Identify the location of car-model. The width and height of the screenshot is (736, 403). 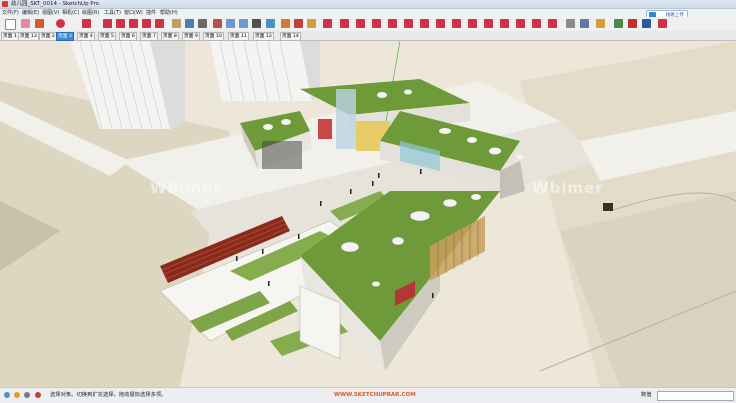
(608, 207).